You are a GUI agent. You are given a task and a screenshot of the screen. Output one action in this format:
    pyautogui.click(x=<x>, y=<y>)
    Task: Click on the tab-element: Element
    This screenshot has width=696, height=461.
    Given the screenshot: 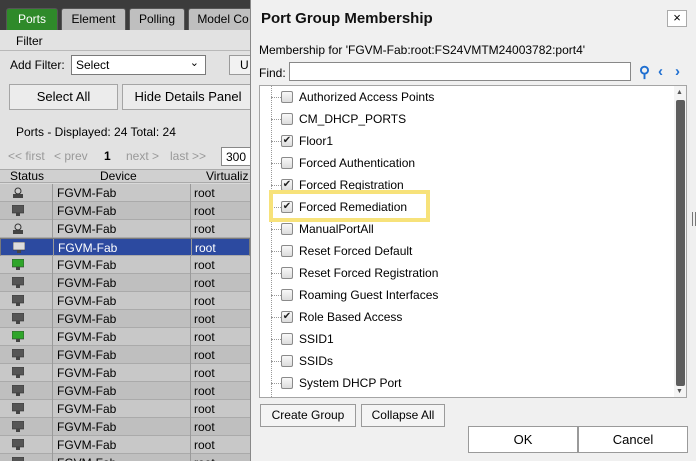 What is the action you would take?
    pyautogui.click(x=93, y=19)
    